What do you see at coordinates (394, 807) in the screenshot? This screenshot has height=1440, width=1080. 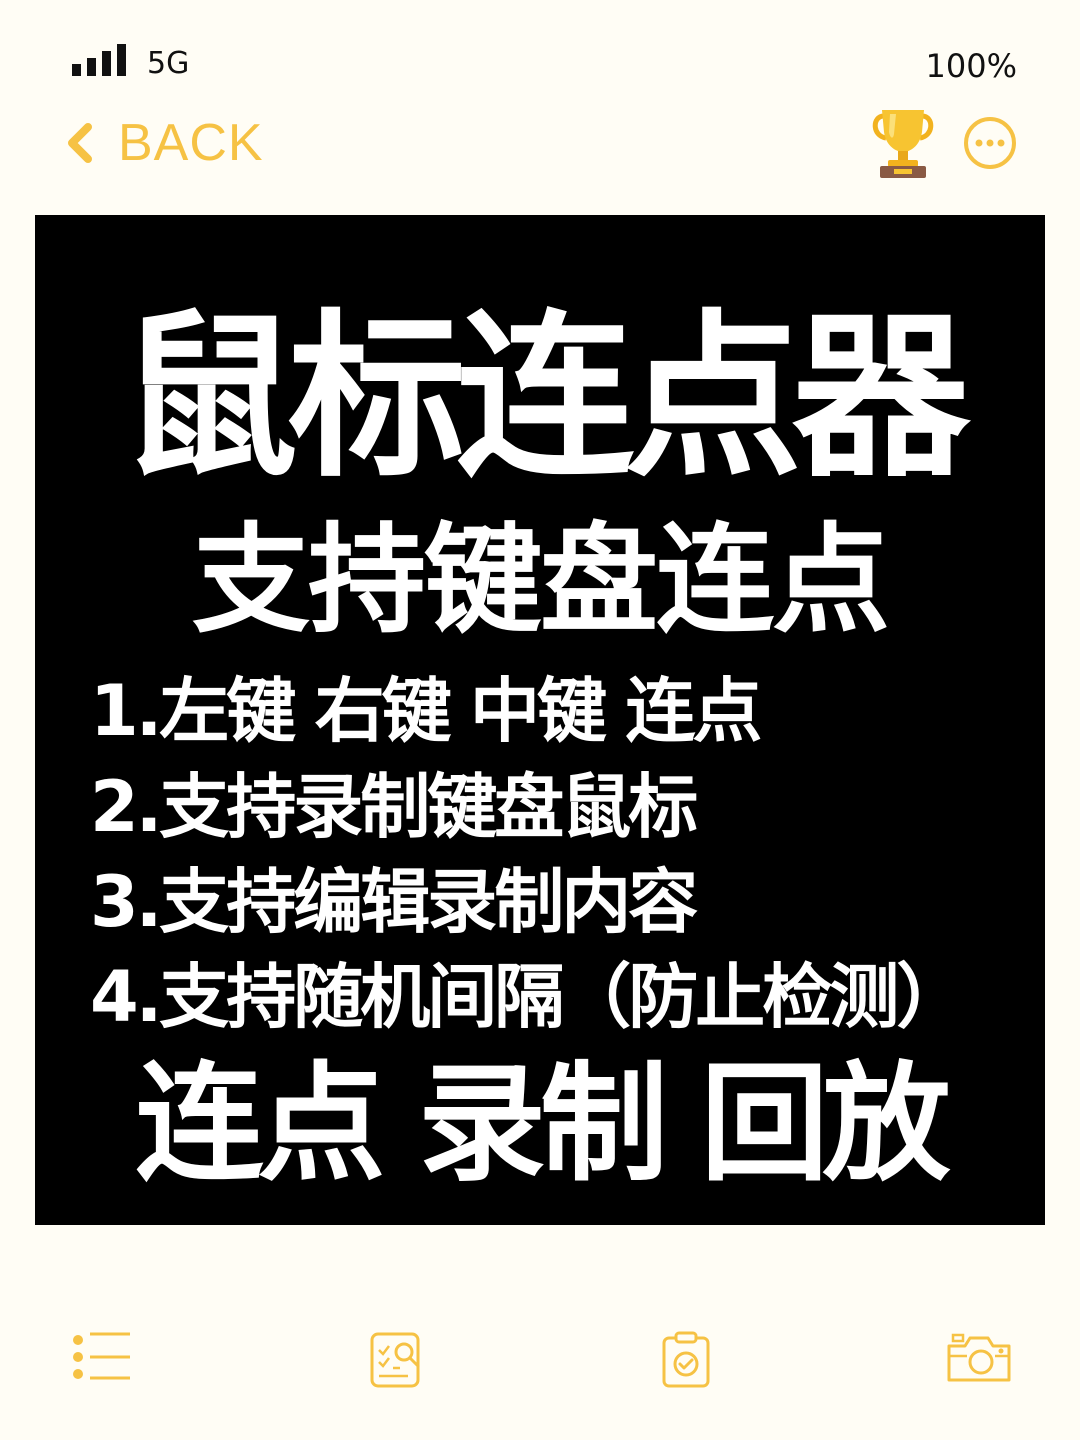 I see `feature-line-2: 2.支持录制键盘鼠标` at bounding box center [394, 807].